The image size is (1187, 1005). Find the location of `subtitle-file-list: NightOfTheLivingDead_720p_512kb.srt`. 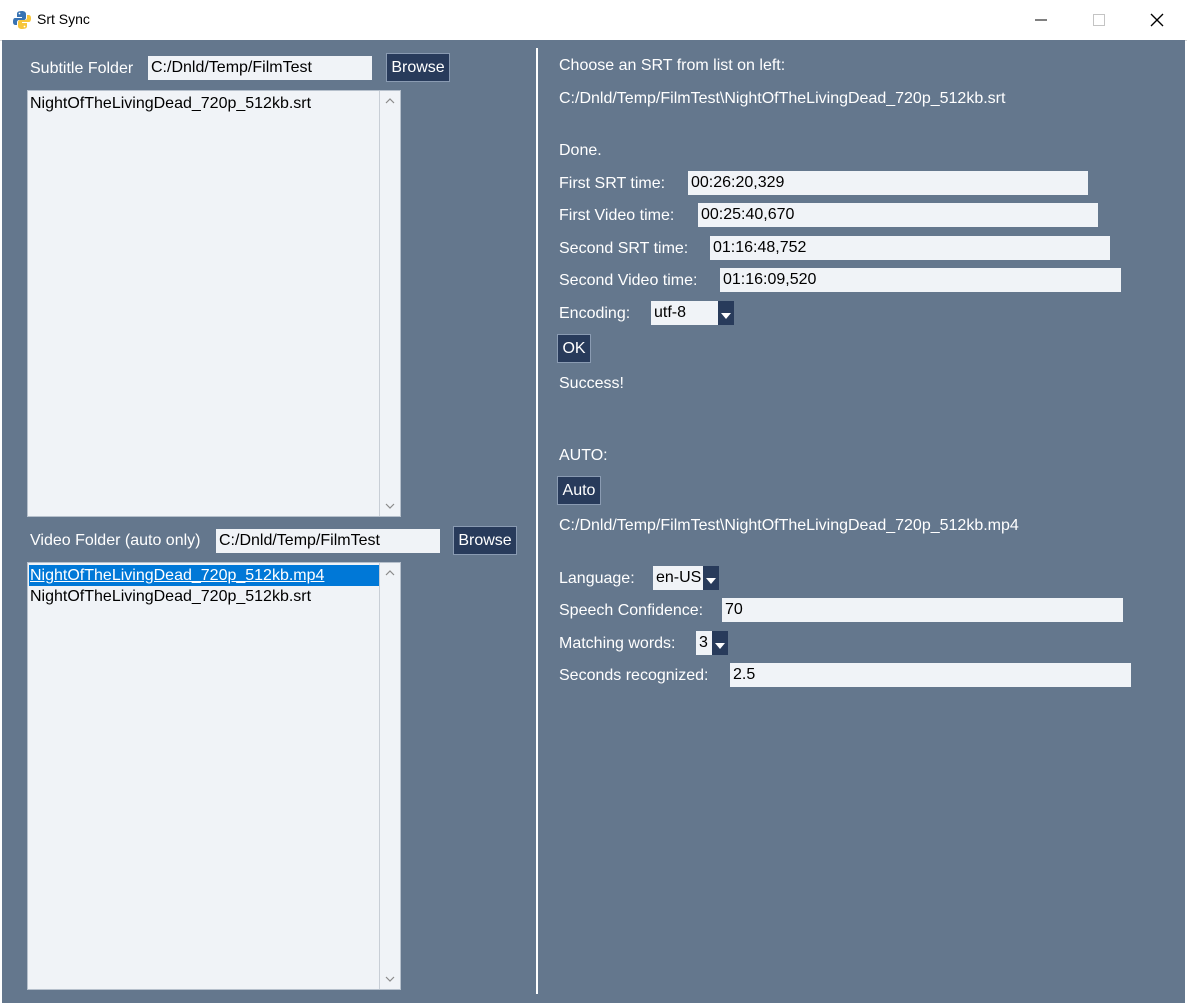

subtitle-file-list: NightOfTheLivingDead_720p_512kb.srt is located at coordinates (214, 303).